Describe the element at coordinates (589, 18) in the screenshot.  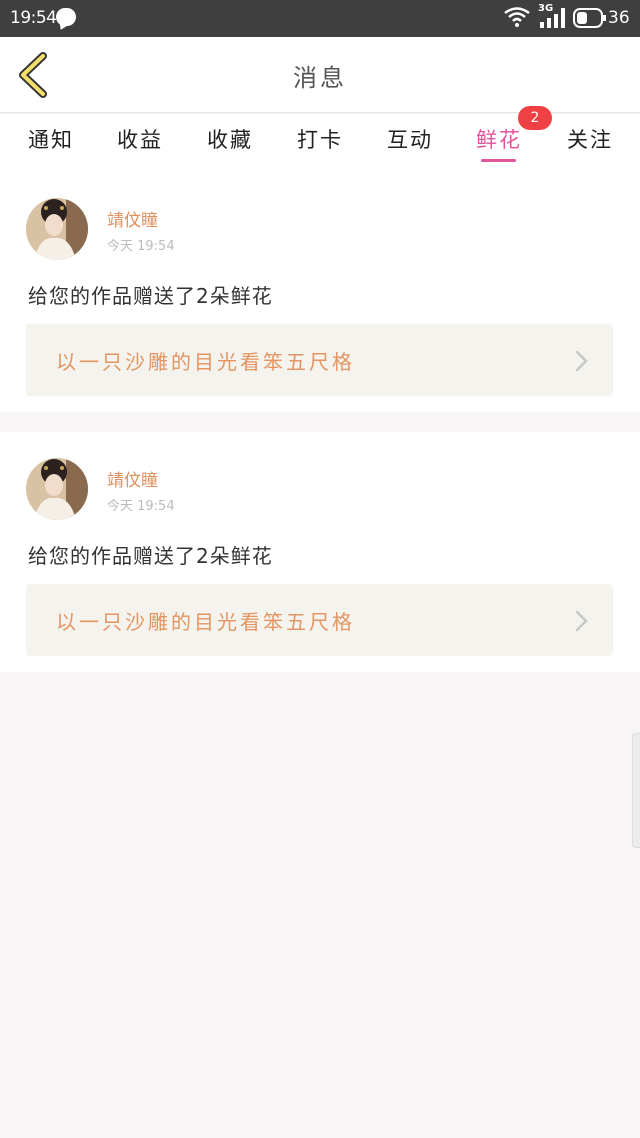
I see `battery-icon` at that location.